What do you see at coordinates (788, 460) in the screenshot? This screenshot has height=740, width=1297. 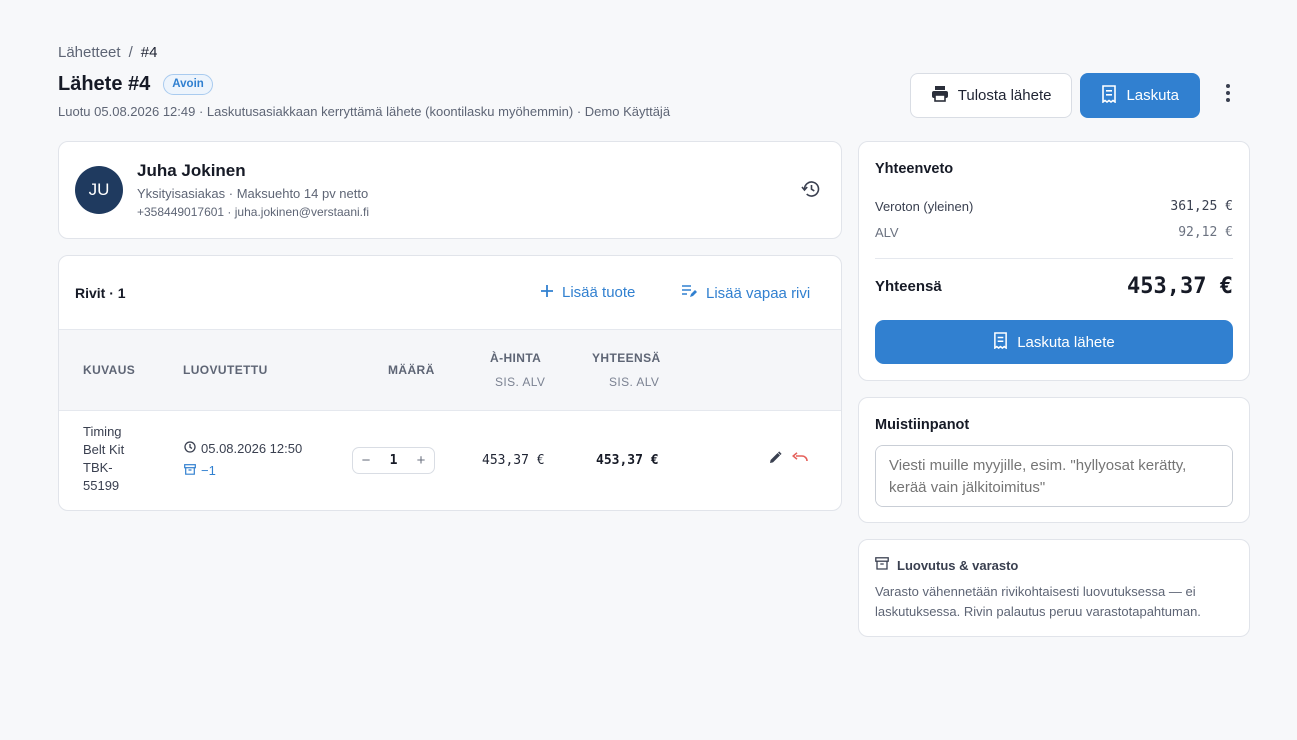 I see `row-actions` at bounding box center [788, 460].